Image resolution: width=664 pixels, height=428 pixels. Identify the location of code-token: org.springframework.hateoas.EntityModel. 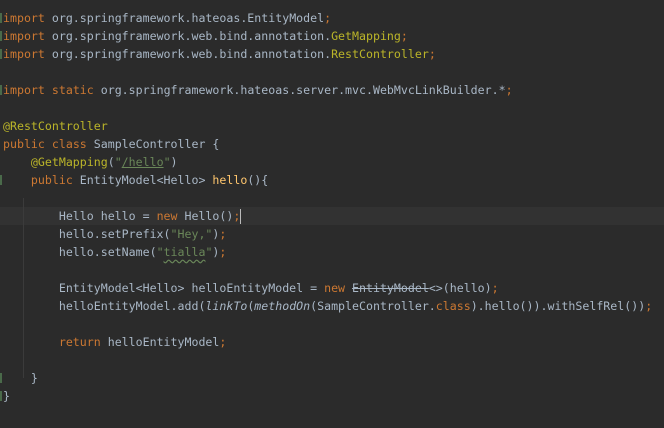
(184, 18).